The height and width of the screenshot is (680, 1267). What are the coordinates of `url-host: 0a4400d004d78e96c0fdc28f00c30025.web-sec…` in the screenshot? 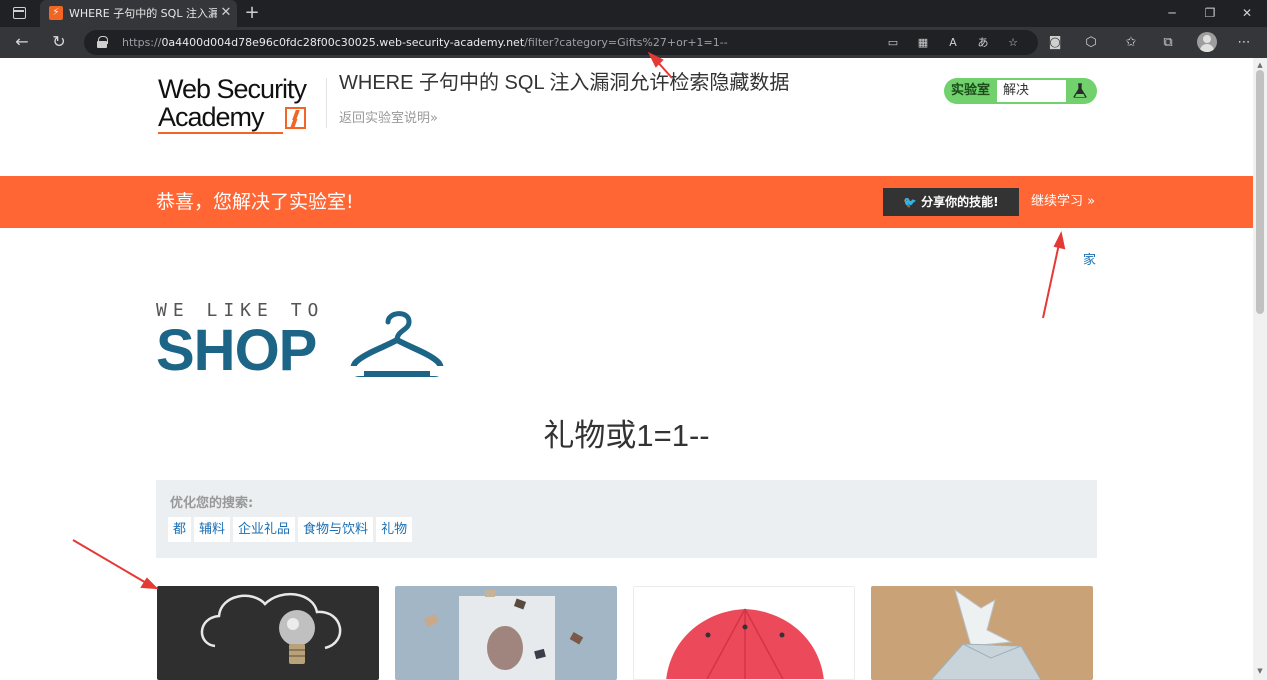 It's located at (343, 42).